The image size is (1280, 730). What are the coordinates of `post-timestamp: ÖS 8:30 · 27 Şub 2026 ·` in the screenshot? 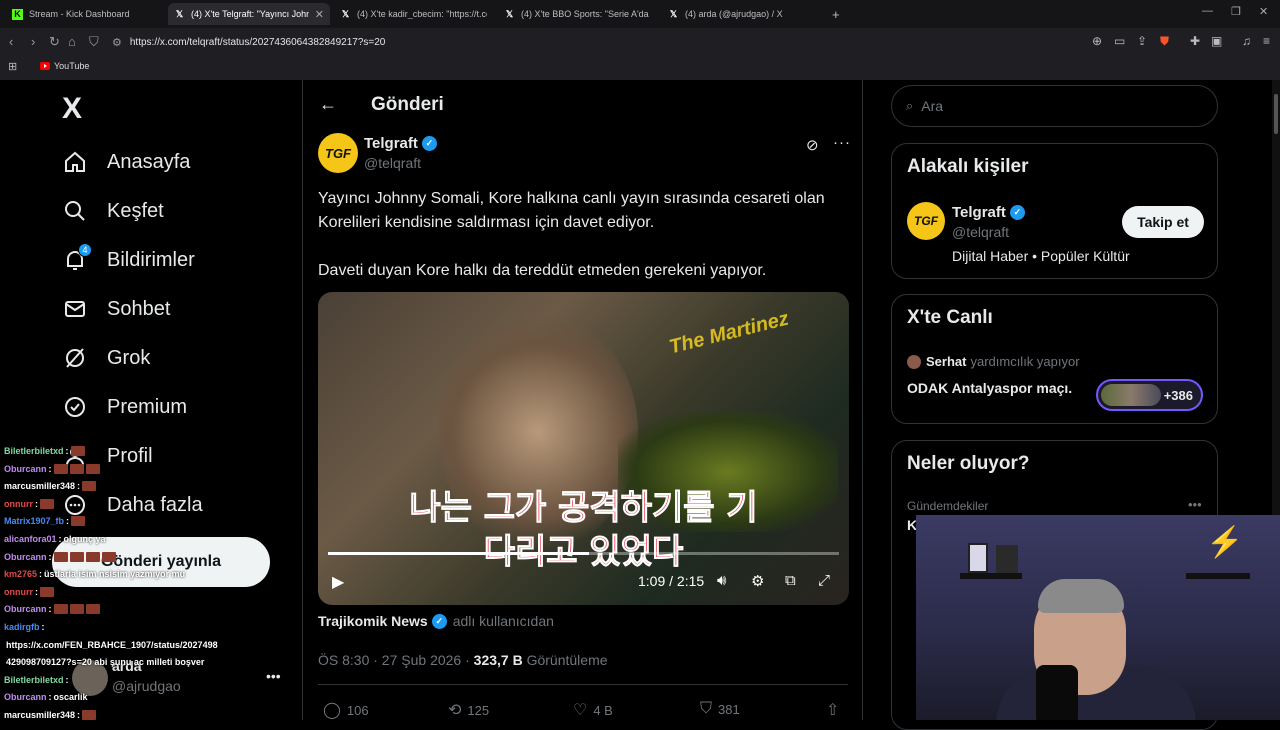 It's located at (396, 660).